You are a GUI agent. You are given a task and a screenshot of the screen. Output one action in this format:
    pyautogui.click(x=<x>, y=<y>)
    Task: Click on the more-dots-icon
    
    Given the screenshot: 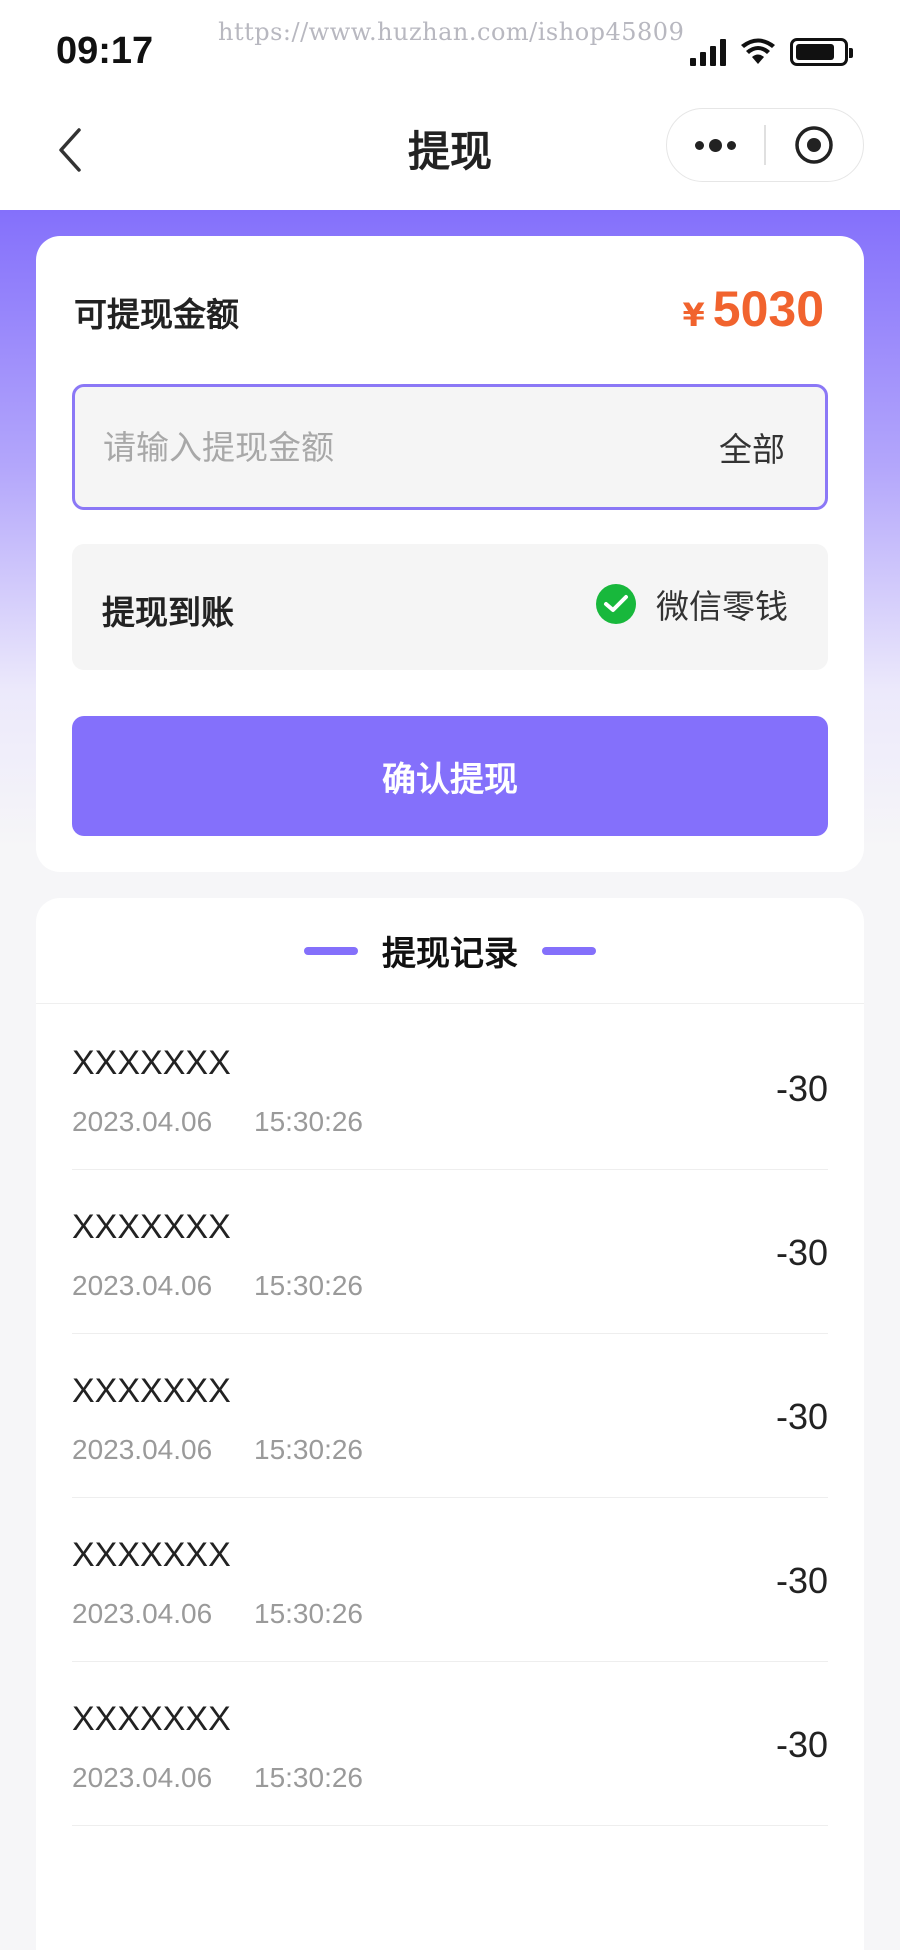 What is the action you would take?
    pyautogui.click(x=716, y=145)
    